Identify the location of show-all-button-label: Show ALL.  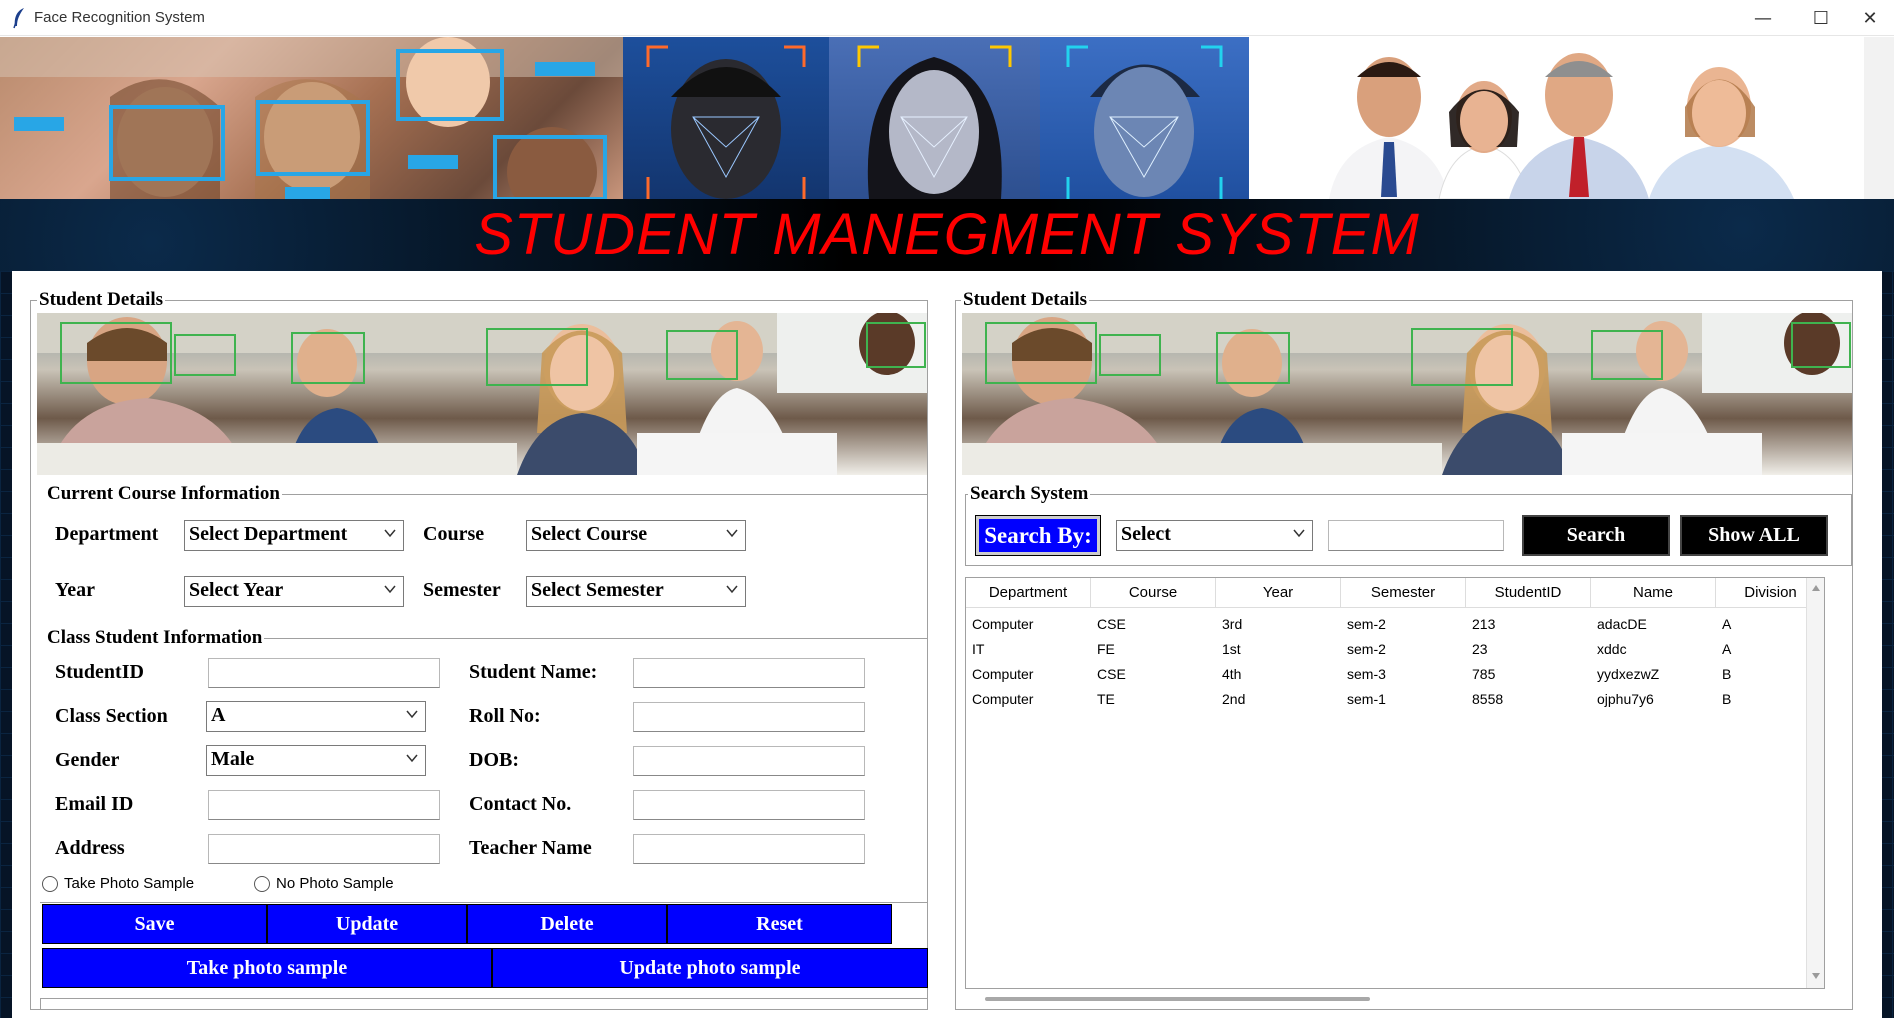
(1754, 535).